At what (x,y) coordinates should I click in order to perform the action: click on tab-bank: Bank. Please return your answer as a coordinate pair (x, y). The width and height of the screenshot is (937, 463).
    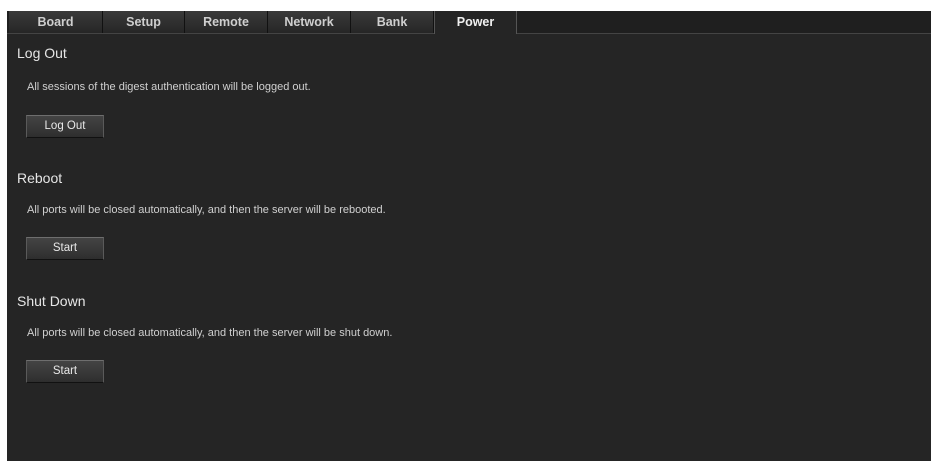
    Looking at the image, I should click on (392, 22).